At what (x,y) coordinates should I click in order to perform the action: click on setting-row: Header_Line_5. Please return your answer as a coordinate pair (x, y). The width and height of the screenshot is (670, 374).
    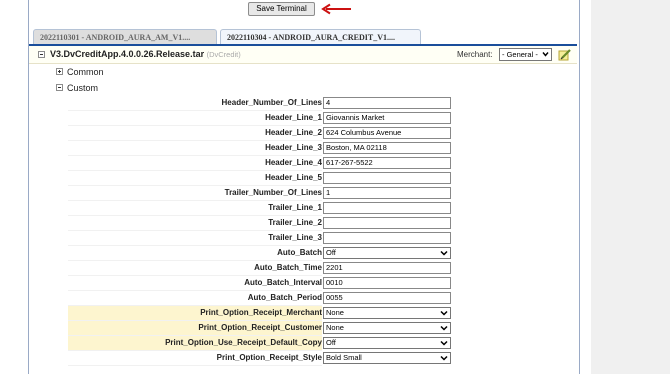
    Looking at the image, I should click on (260, 178).